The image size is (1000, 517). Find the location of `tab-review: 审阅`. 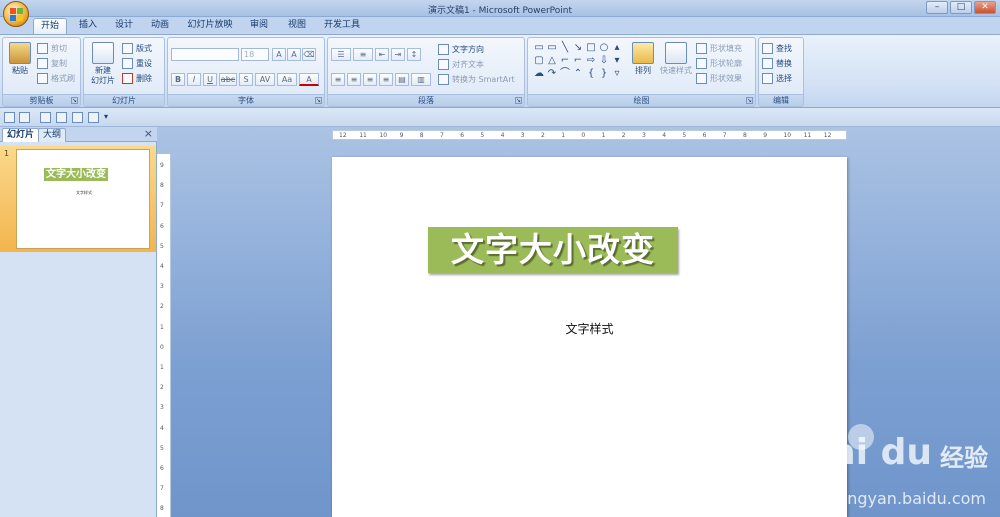

tab-review: 审阅 is located at coordinates (259, 26).